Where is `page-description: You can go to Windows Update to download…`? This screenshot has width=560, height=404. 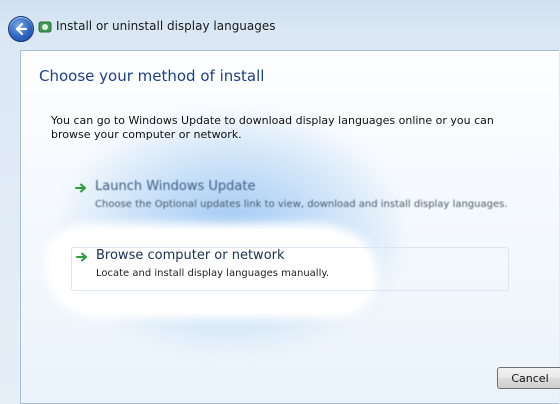 page-description: You can go to Windows Update to download… is located at coordinates (272, 127).